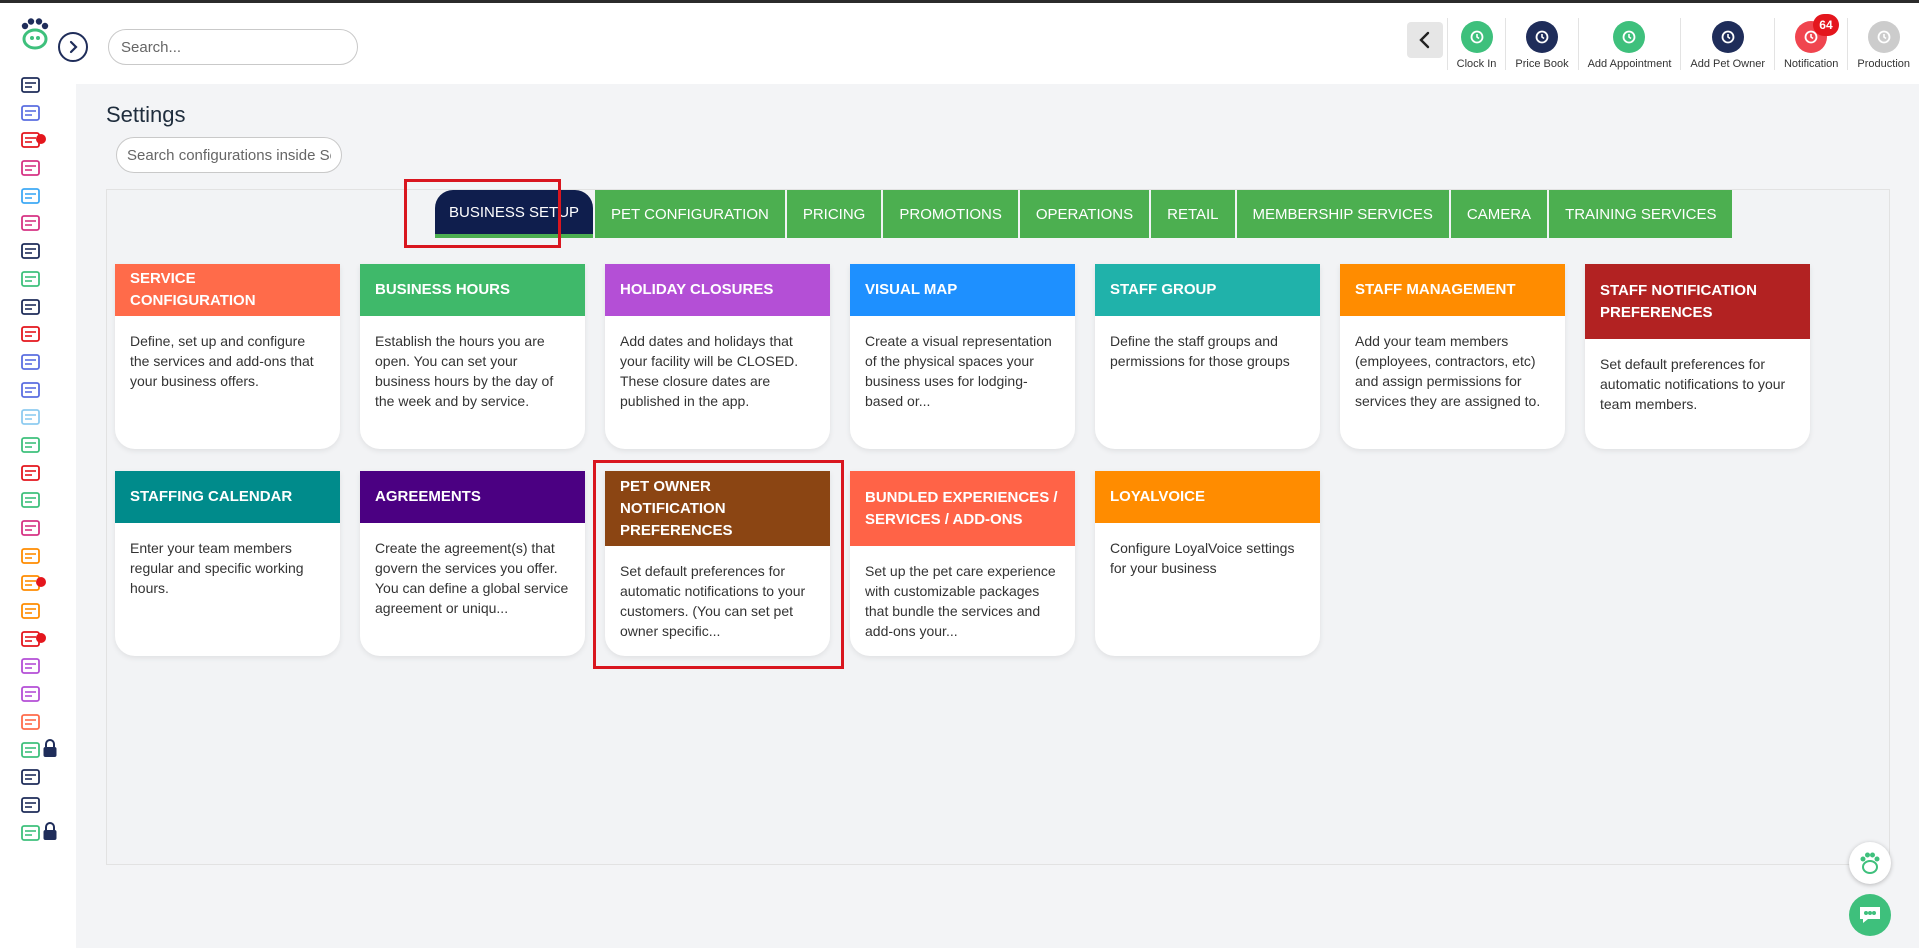 Image resolution: width=1919 pixels, height=948 pixels. I want to click on tab-retail: RETAIL, so click(1193, 214).